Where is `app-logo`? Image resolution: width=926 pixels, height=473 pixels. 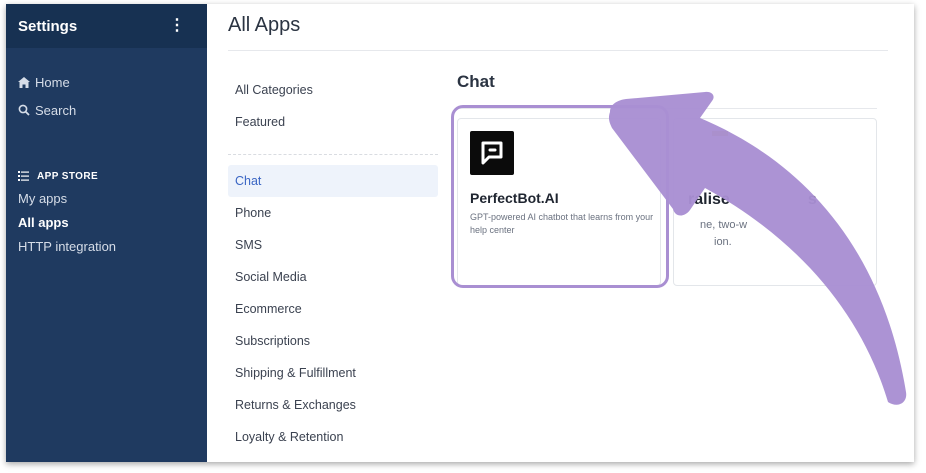 app-logo is located at coordinates (720, 133).